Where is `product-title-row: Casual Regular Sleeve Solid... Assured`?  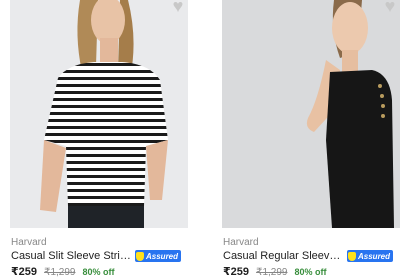 product-title-row: Casual Regular Sleeve Solid... Assured is located at coordinates (311, 256).